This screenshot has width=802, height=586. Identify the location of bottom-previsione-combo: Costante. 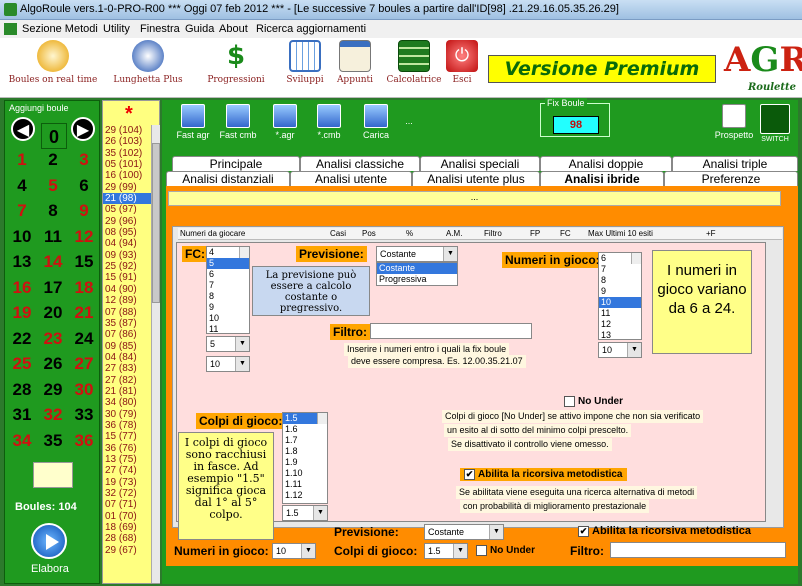
(464, 532).